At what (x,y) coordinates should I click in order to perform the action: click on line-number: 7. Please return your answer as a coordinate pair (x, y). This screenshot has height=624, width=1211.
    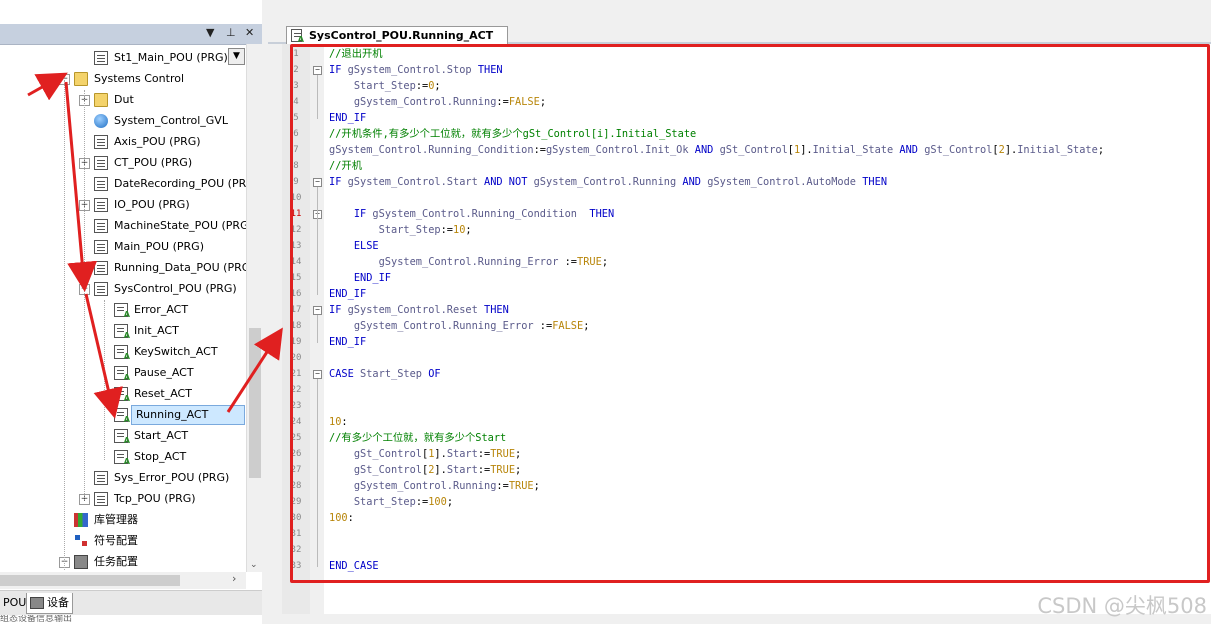
    Looking at the image, I should click on (296, 150).